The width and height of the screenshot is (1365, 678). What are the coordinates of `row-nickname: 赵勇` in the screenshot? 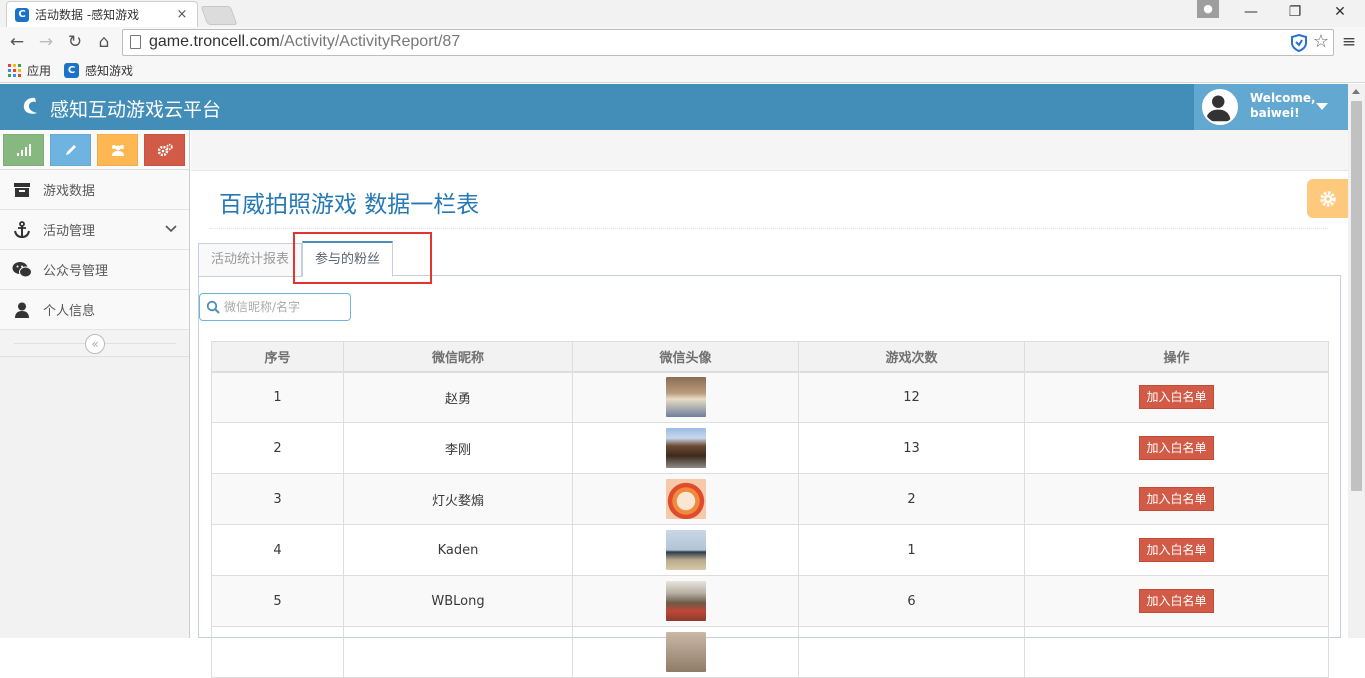 It's located at (458, 397).